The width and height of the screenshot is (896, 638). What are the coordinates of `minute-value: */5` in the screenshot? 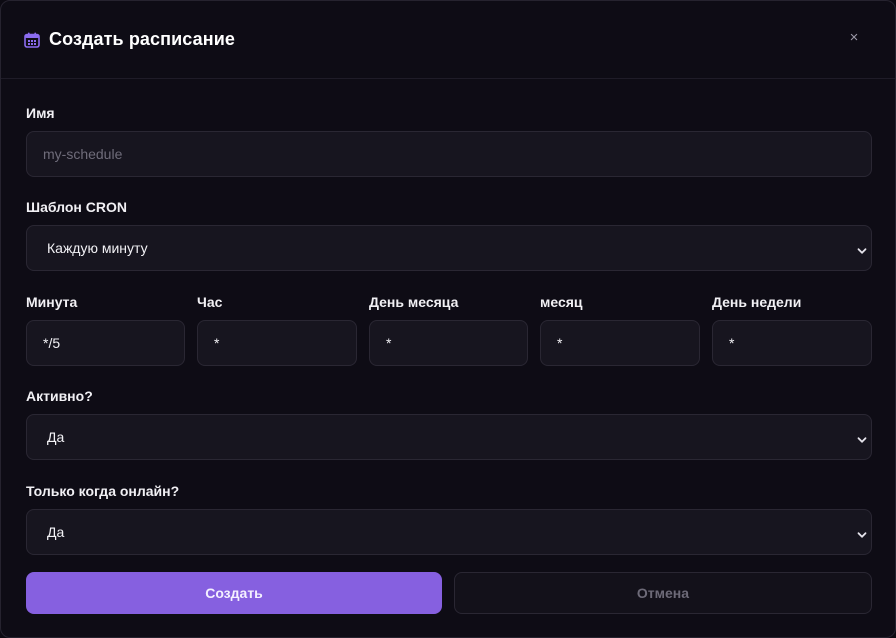 It's located at (52, 343).